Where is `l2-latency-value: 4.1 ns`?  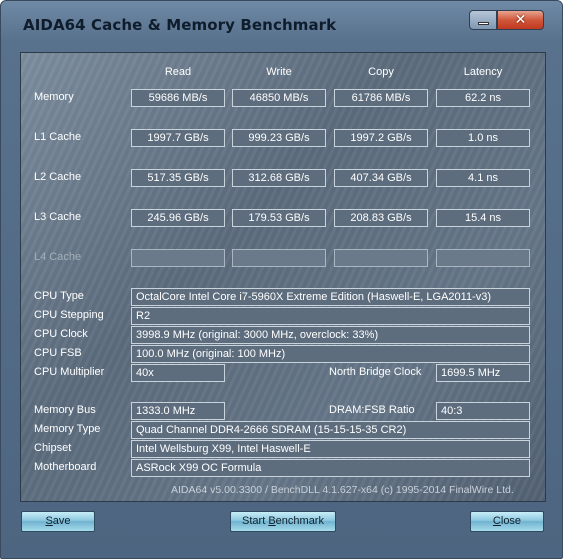
l2-latency-value: 4.1 ns is located at coordinates (483, 178).